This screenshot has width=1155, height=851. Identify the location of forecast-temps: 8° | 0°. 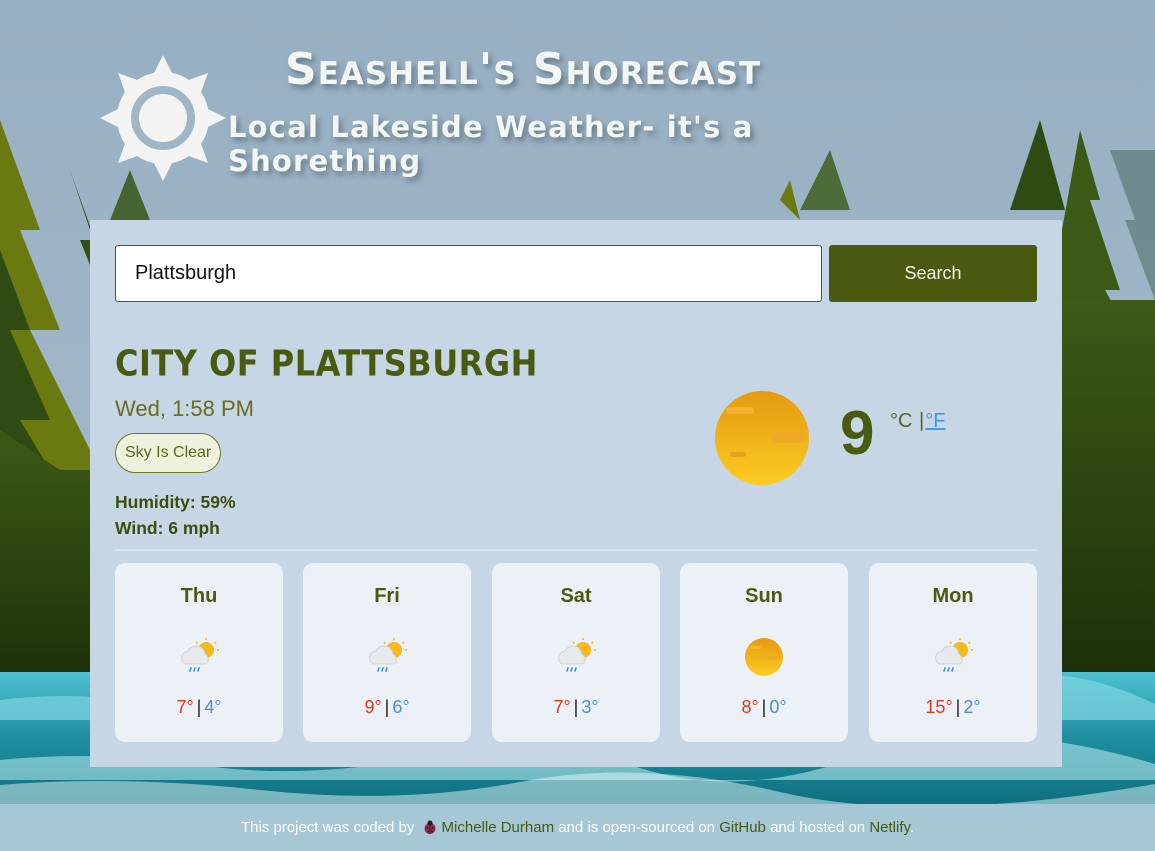
(764, 707).